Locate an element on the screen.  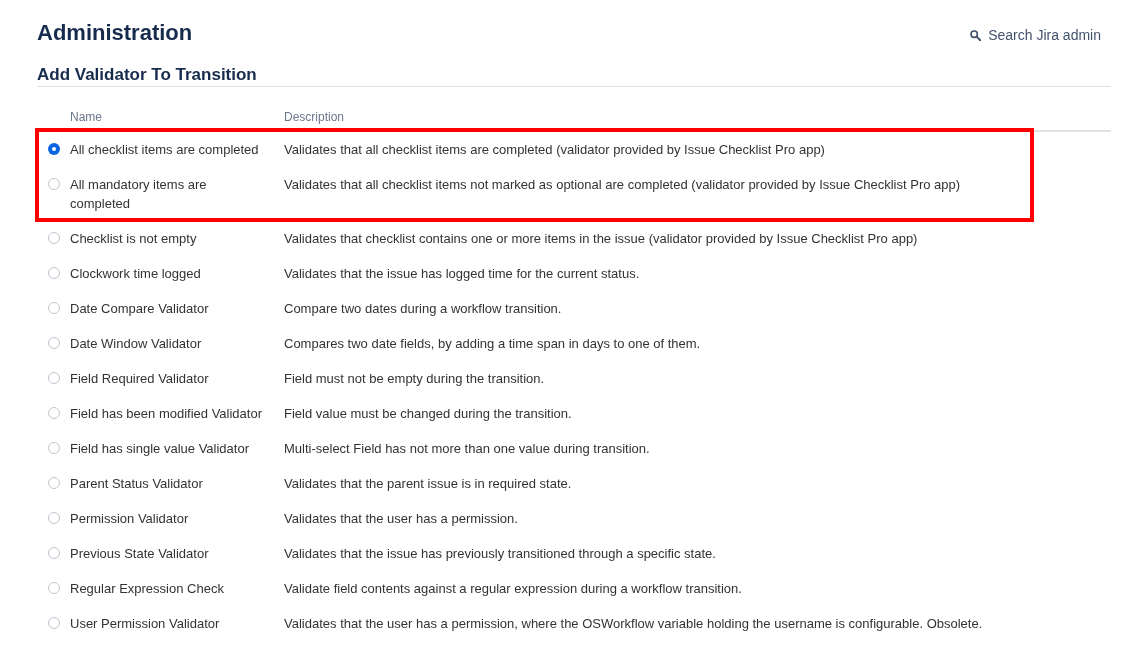
column-header: Name is located at coordinates (86, 117).